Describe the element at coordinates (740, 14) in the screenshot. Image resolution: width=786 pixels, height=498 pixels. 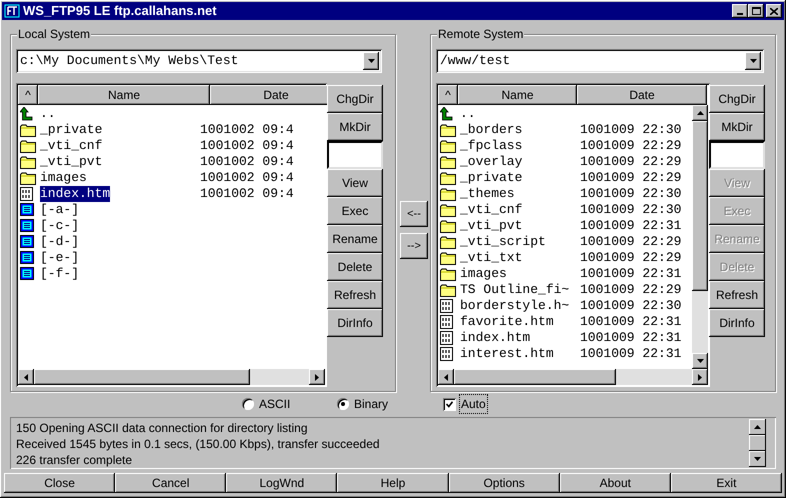
I see `minimize-icon` at that location.